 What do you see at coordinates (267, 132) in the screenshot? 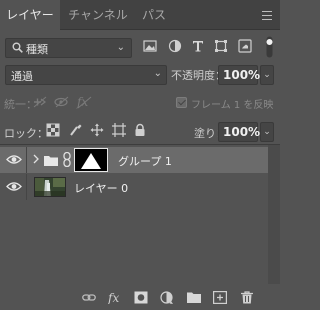
I see `fill-dropdown-button: ⌄` at bounding box center [267, 132].